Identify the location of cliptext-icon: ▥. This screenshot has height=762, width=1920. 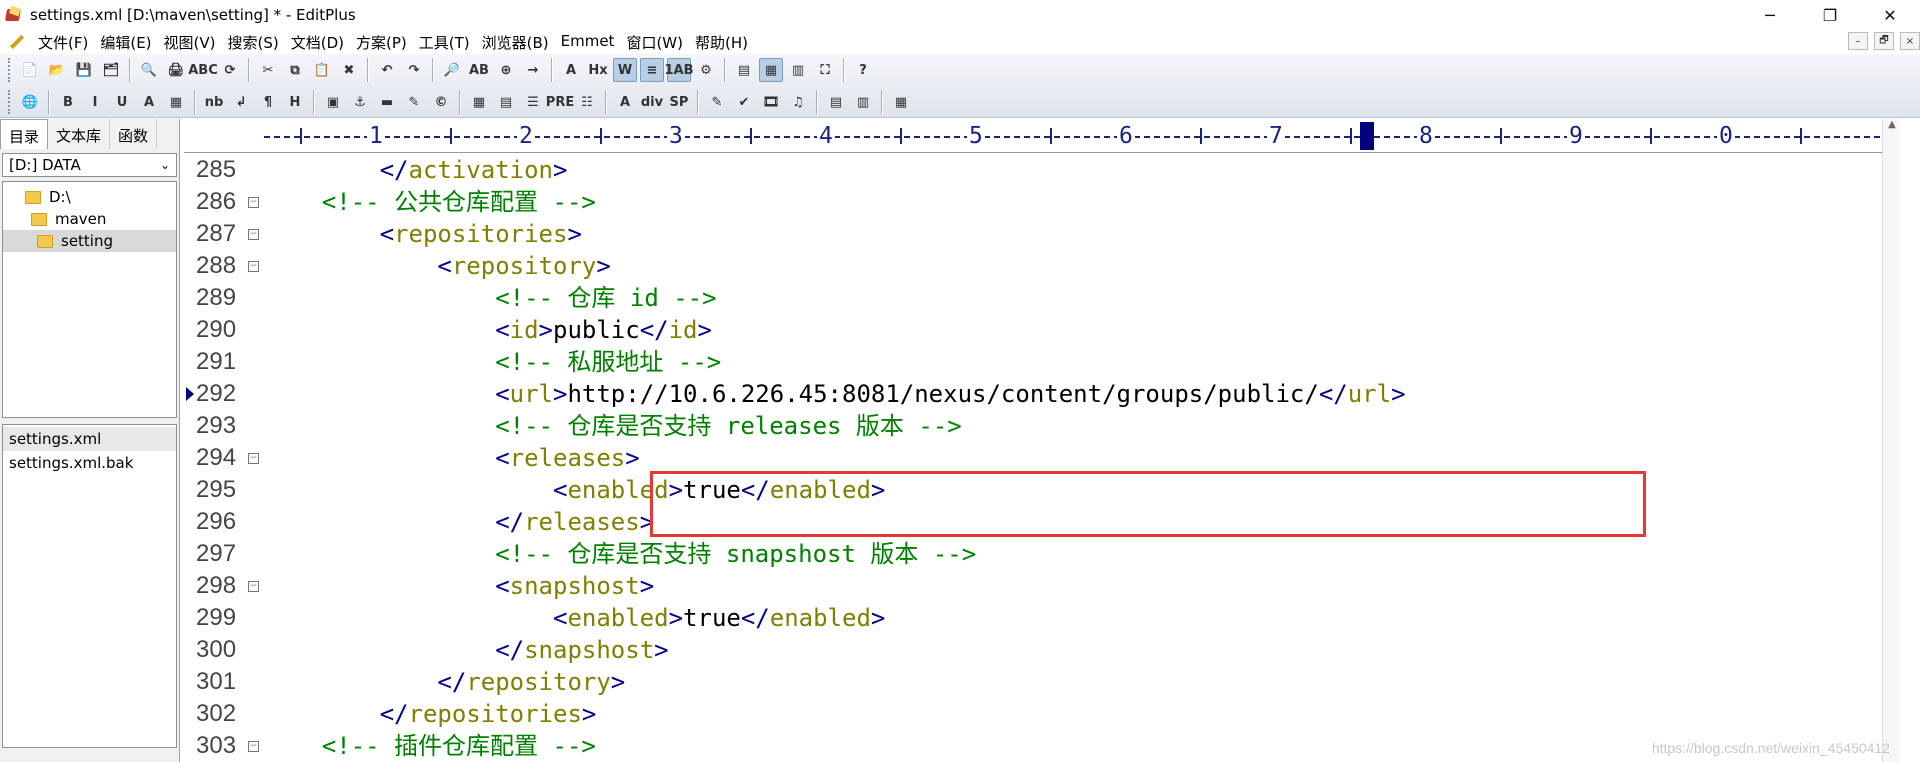
(798, 70).